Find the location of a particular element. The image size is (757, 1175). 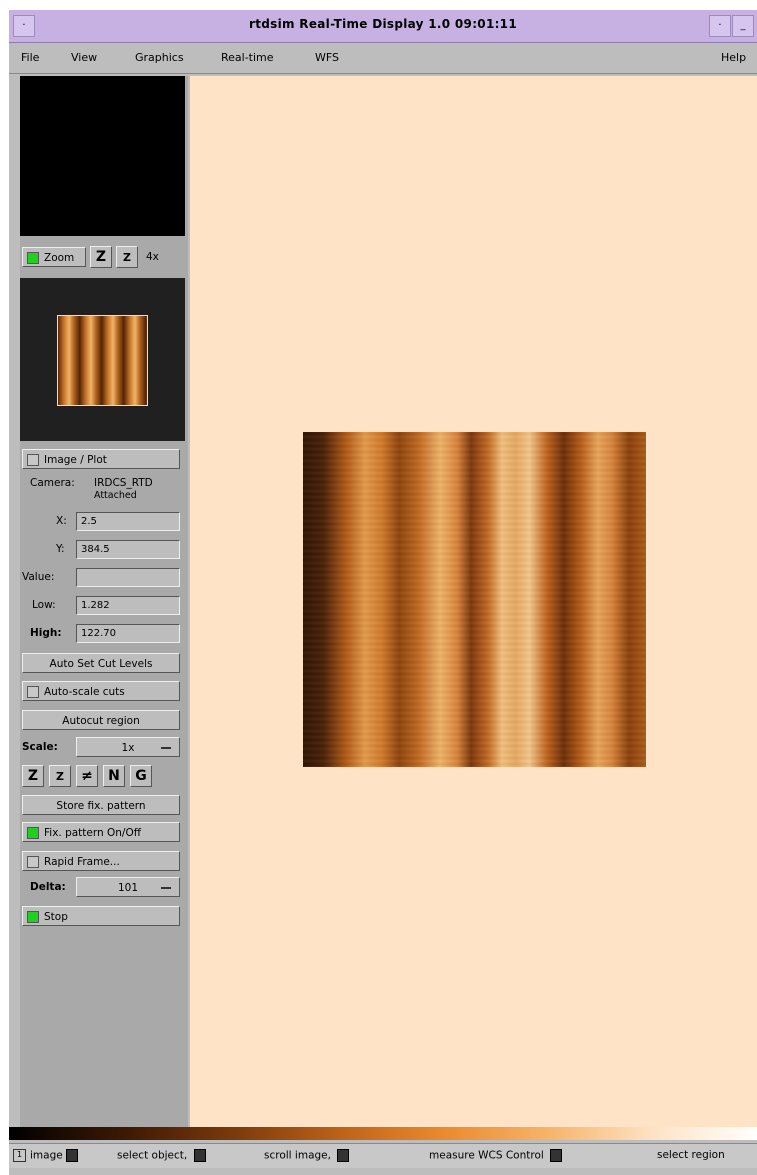

scale-grid-icon: G is located at coordinates (141, 776).